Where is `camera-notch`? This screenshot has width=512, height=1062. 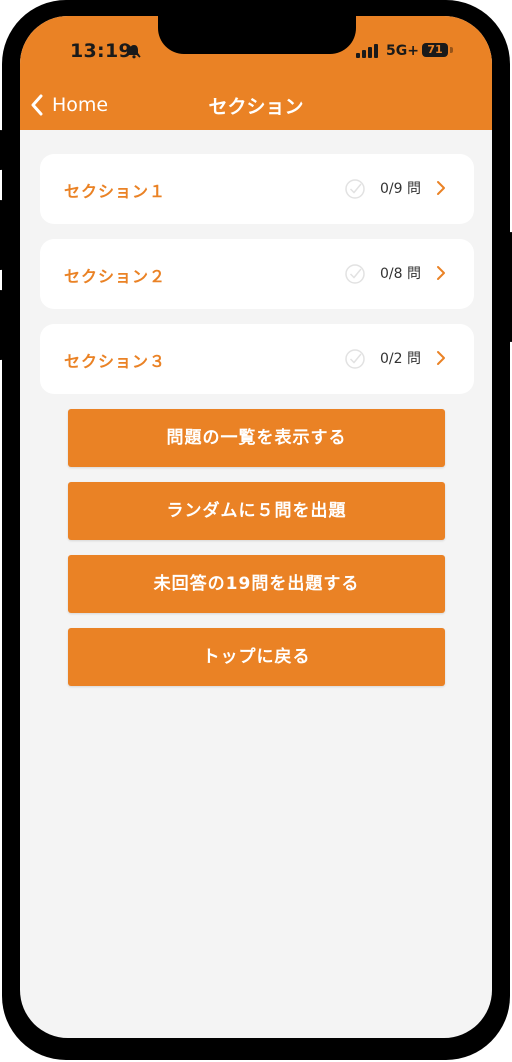 camera-notch is located at coordinates (257, 35).